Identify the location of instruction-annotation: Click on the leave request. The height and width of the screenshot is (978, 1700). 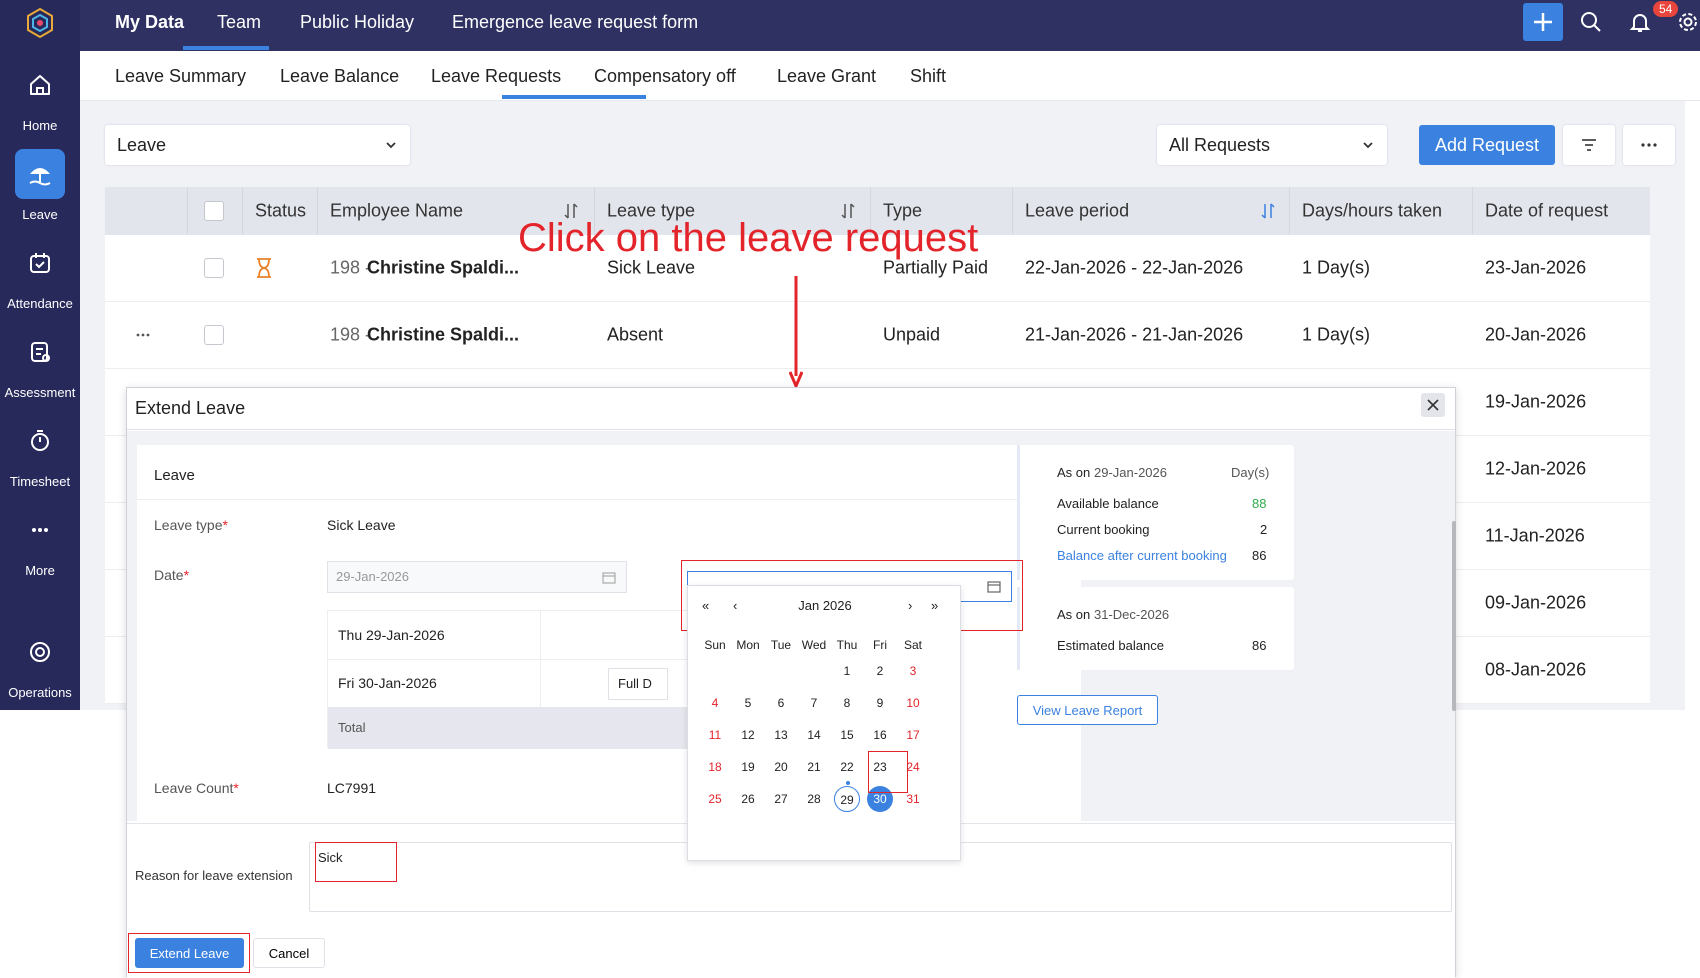
(748, 238).